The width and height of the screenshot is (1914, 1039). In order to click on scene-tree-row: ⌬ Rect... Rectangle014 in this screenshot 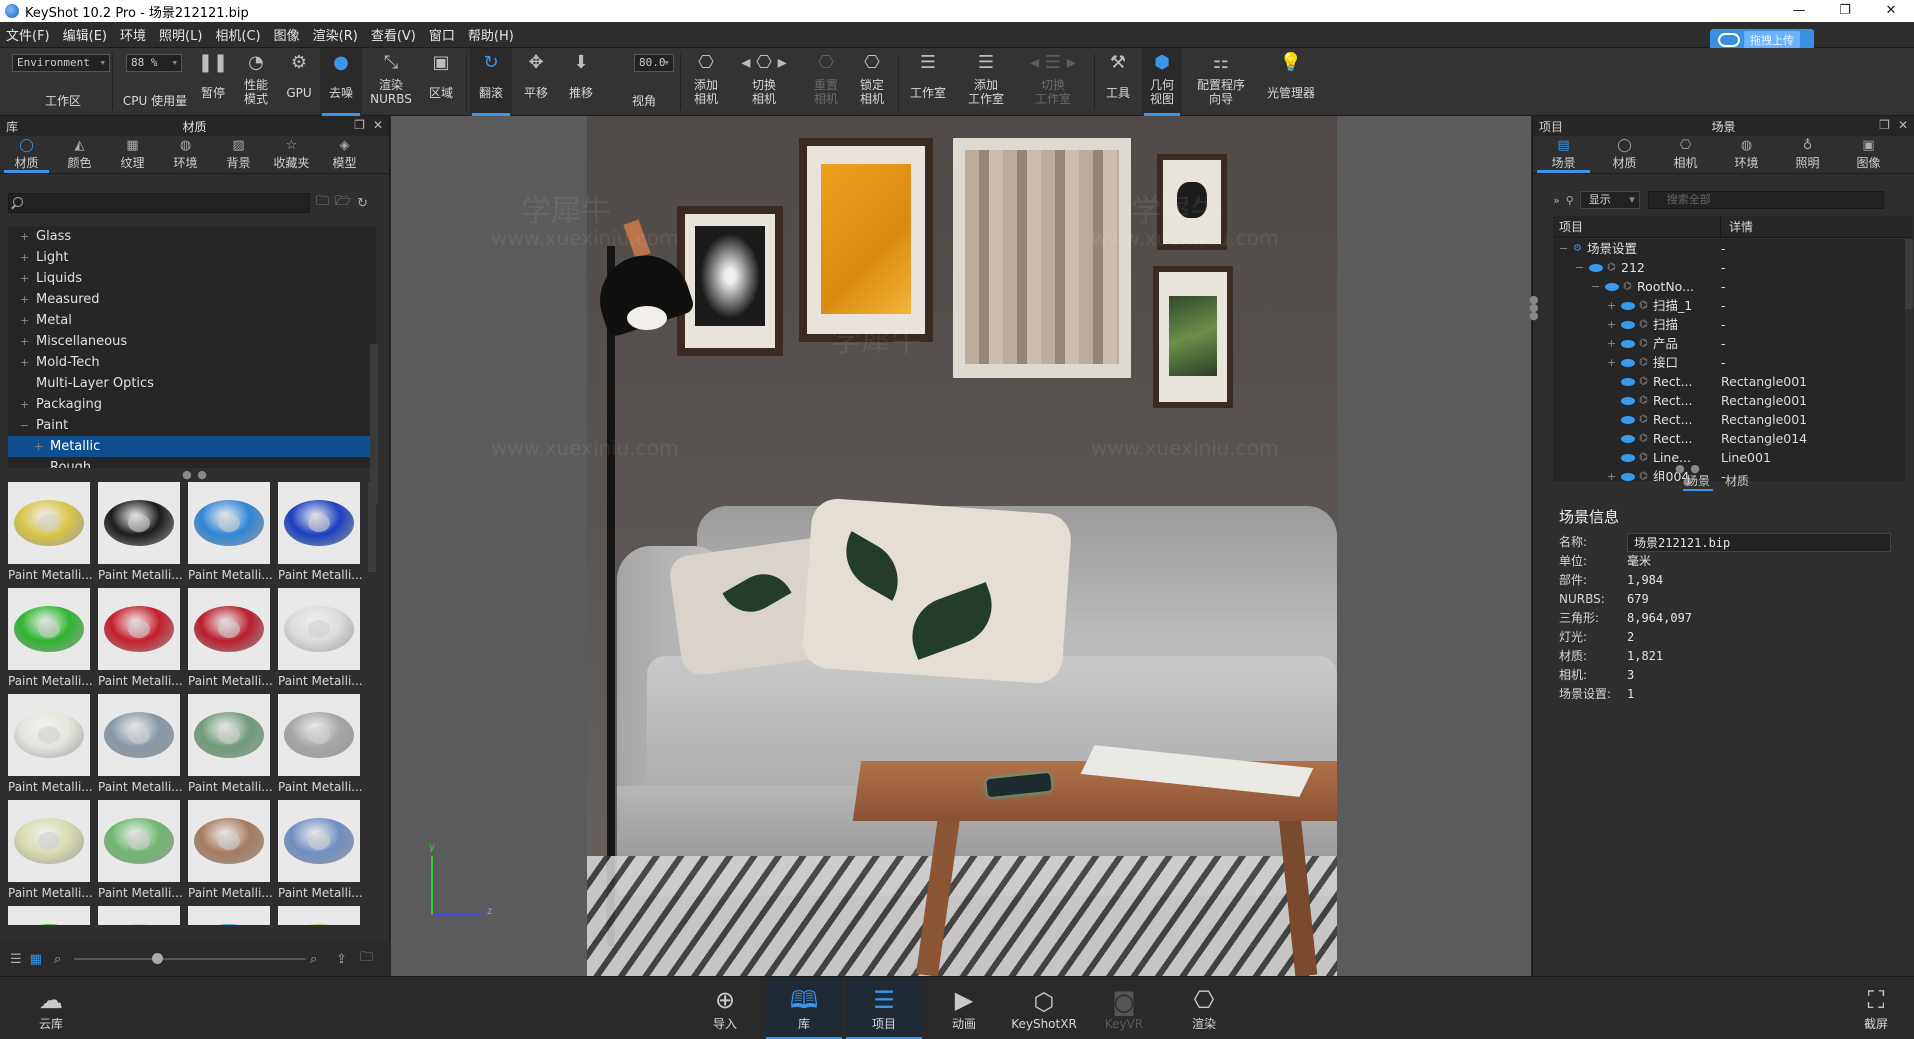, I will do `click(1729, 438)`.